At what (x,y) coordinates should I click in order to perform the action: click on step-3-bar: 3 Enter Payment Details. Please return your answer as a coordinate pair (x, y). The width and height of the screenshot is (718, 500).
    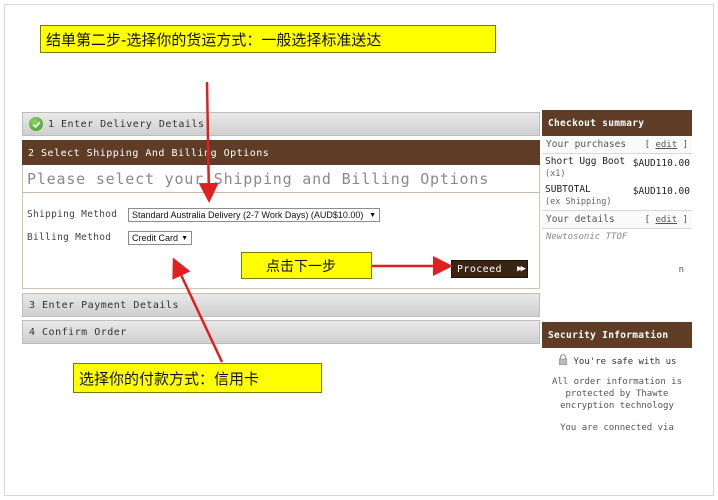
    Looking at the image, I should click on (281, 305).